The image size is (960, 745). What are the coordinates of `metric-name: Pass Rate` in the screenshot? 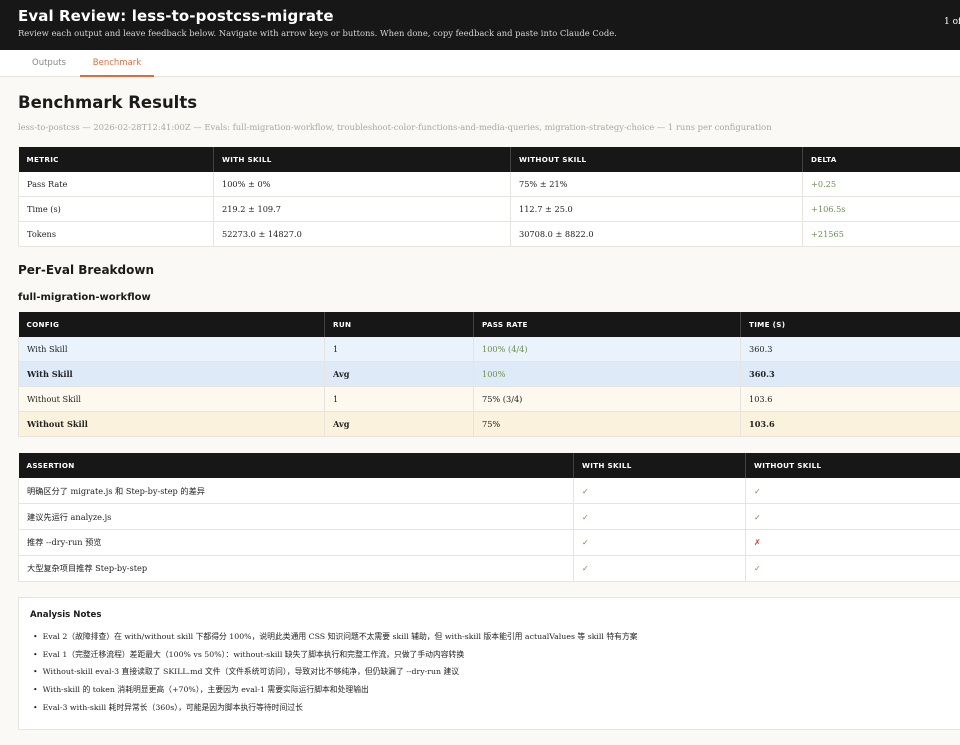 It's located at (116, 185).